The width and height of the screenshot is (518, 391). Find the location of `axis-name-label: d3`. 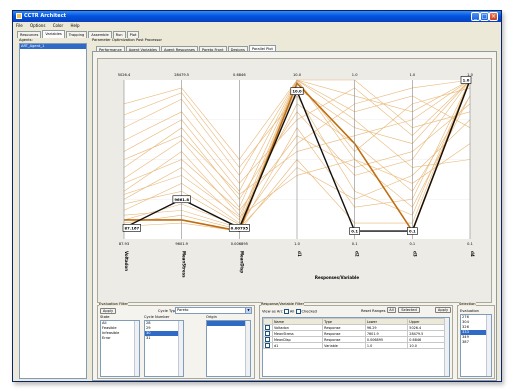

axis-name-label: d3 is located at coordinates (414, 254).